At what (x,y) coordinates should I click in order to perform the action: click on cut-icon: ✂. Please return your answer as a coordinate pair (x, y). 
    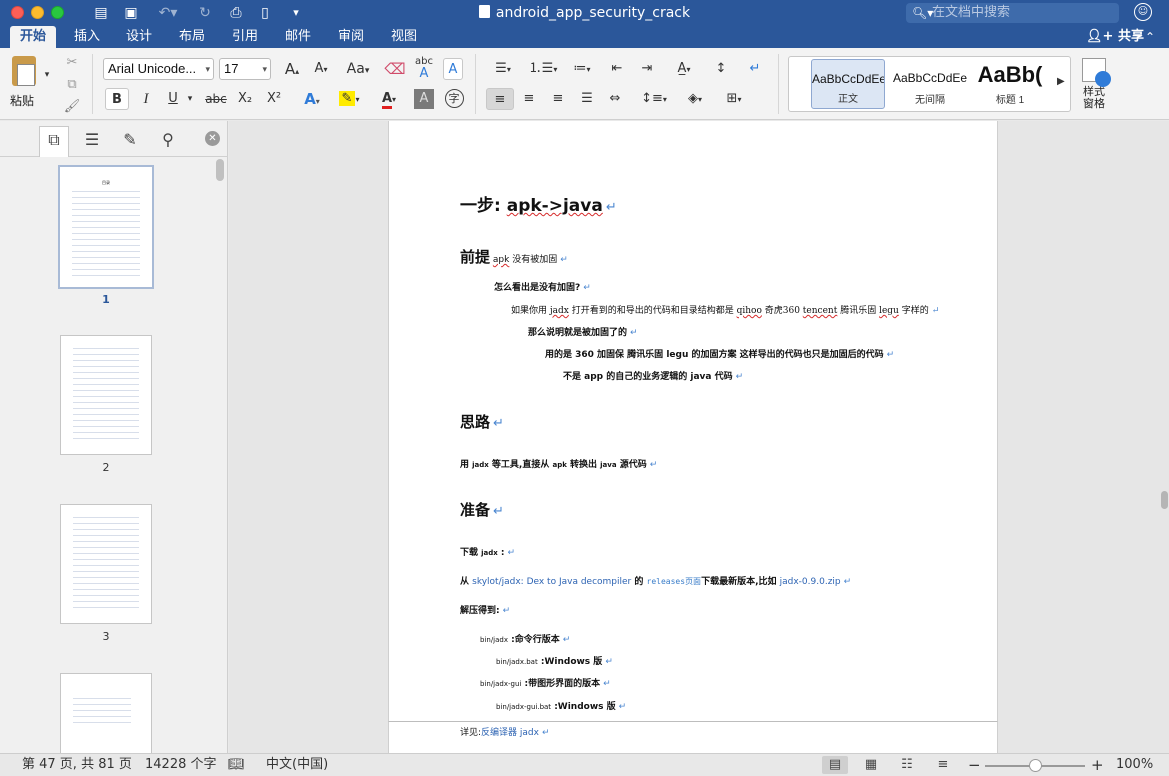
    Looking at the image, I should click on (72, 63).